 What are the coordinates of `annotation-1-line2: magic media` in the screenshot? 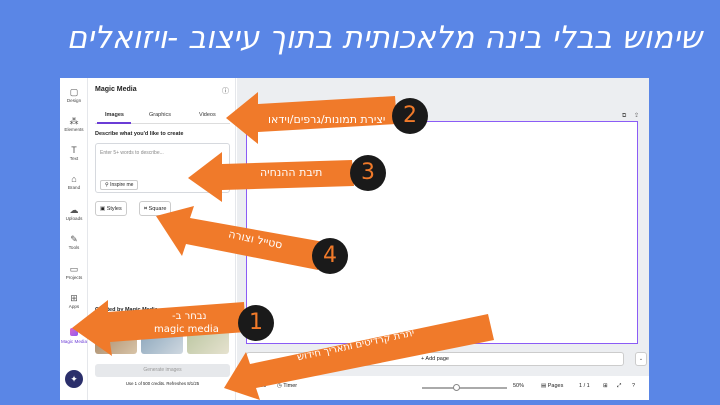 It's located at (186, 329).